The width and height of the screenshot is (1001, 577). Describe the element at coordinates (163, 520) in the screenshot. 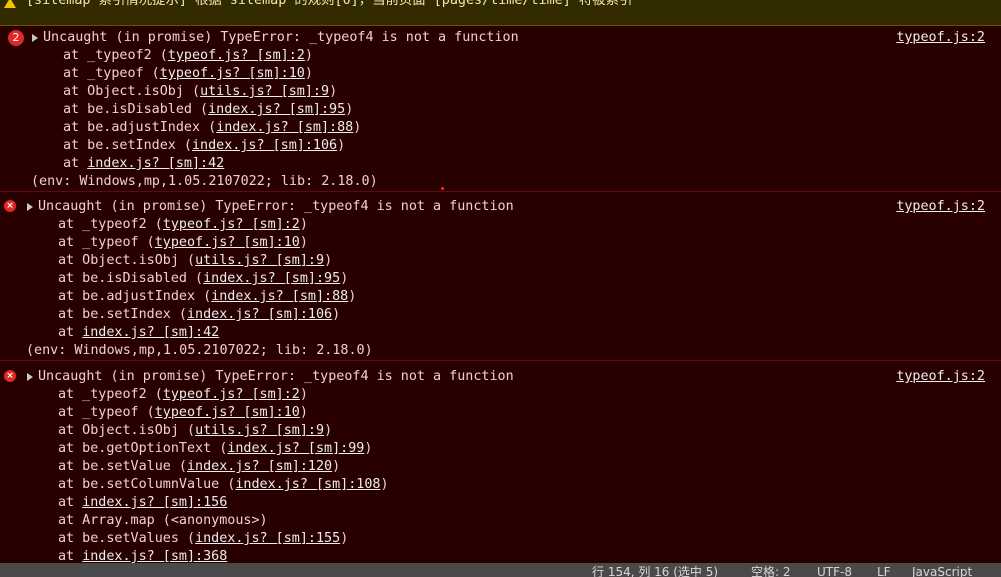

I see `stack-frame: at Array.map (<anonymous>)` at that location.